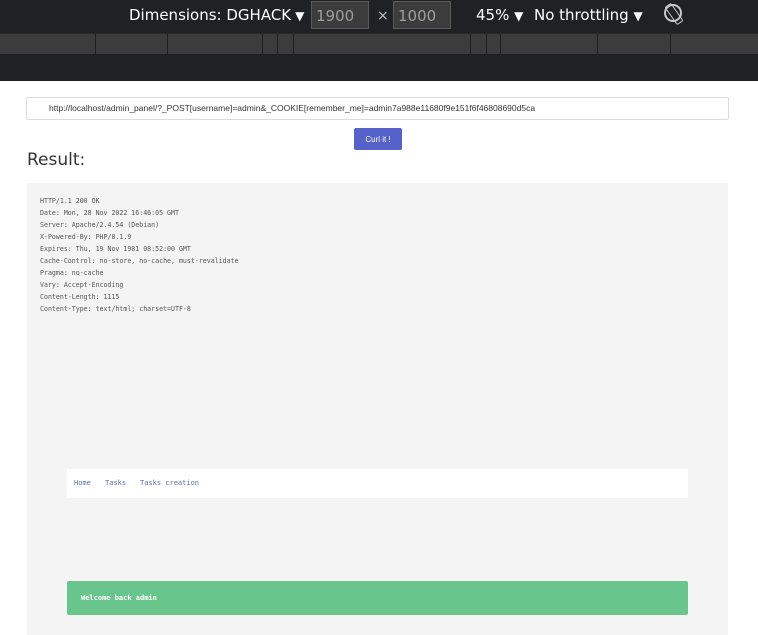  Describe the element at coordinates (673, 13) in the screenshot. I see `rotate-icon` at that location.